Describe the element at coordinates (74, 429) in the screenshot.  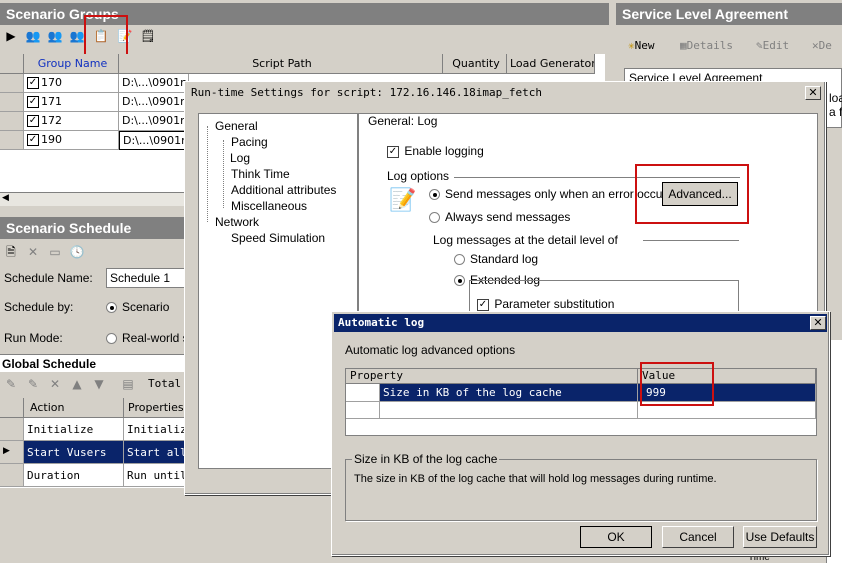
I see `table-row-action: Initialize` at that location.